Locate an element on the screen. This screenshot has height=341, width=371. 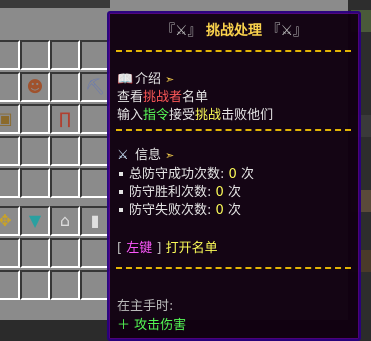
title-left-mark: 『⚔』 is located at coordinates (181, 31).